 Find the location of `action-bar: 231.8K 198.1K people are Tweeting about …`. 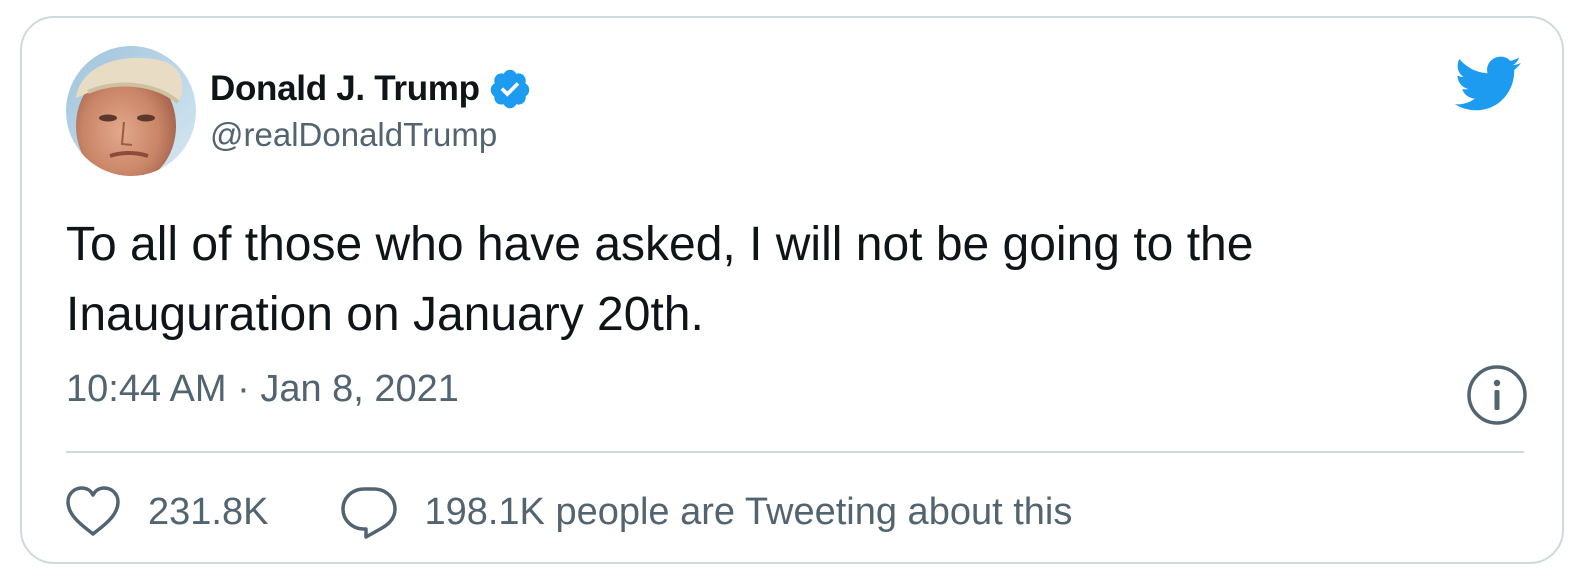

action-bar: 231.8K 198.1K people are Tweeting about … is located at coordinates (567, 512).